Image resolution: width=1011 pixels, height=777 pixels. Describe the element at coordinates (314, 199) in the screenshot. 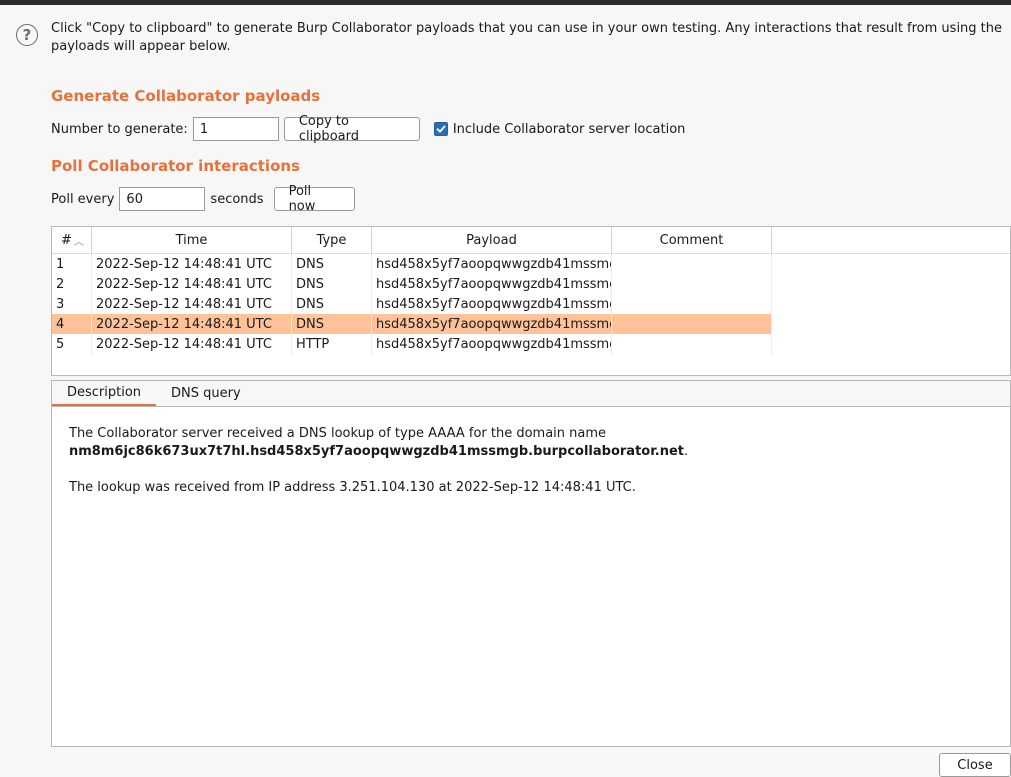

I see `poll-now-button: Poll now` at that location.